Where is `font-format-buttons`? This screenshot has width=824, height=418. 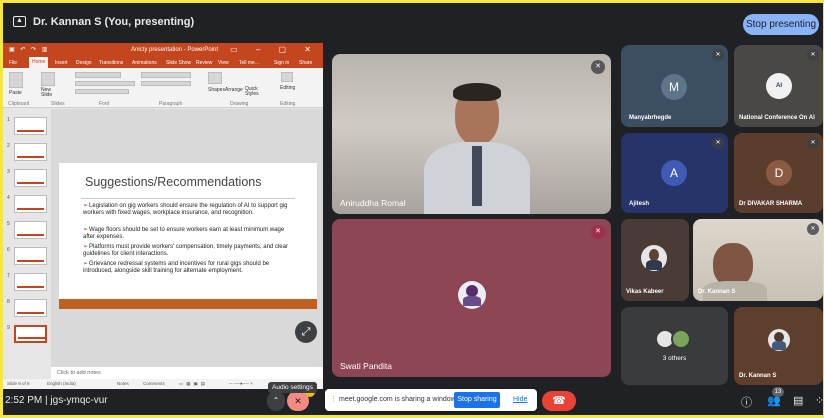
font-format-buttons is located at coordinates (105, 83).